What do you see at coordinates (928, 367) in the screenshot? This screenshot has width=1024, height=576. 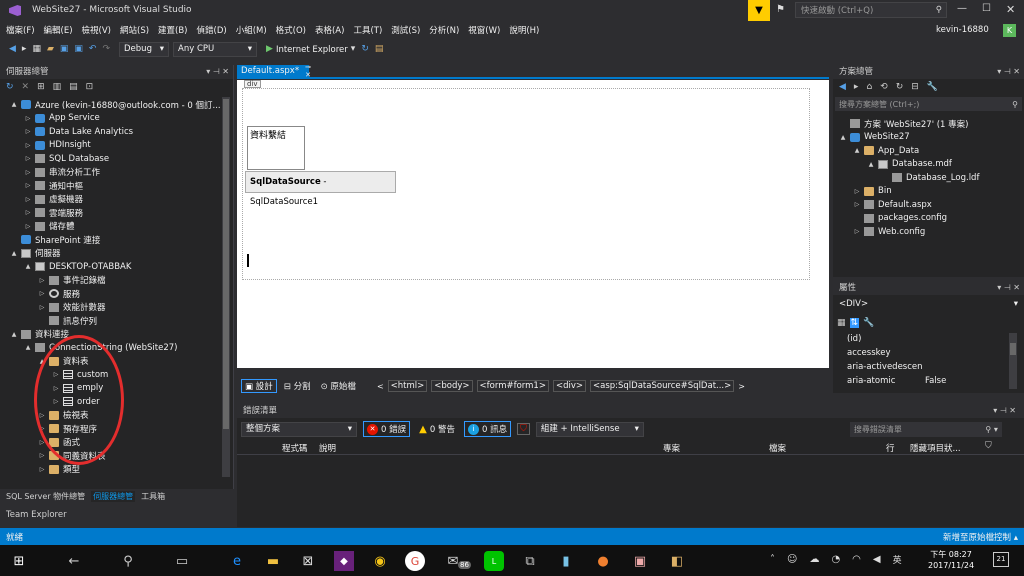 I see `property-row: aria-activedescen` at bounding box center [928, 367].